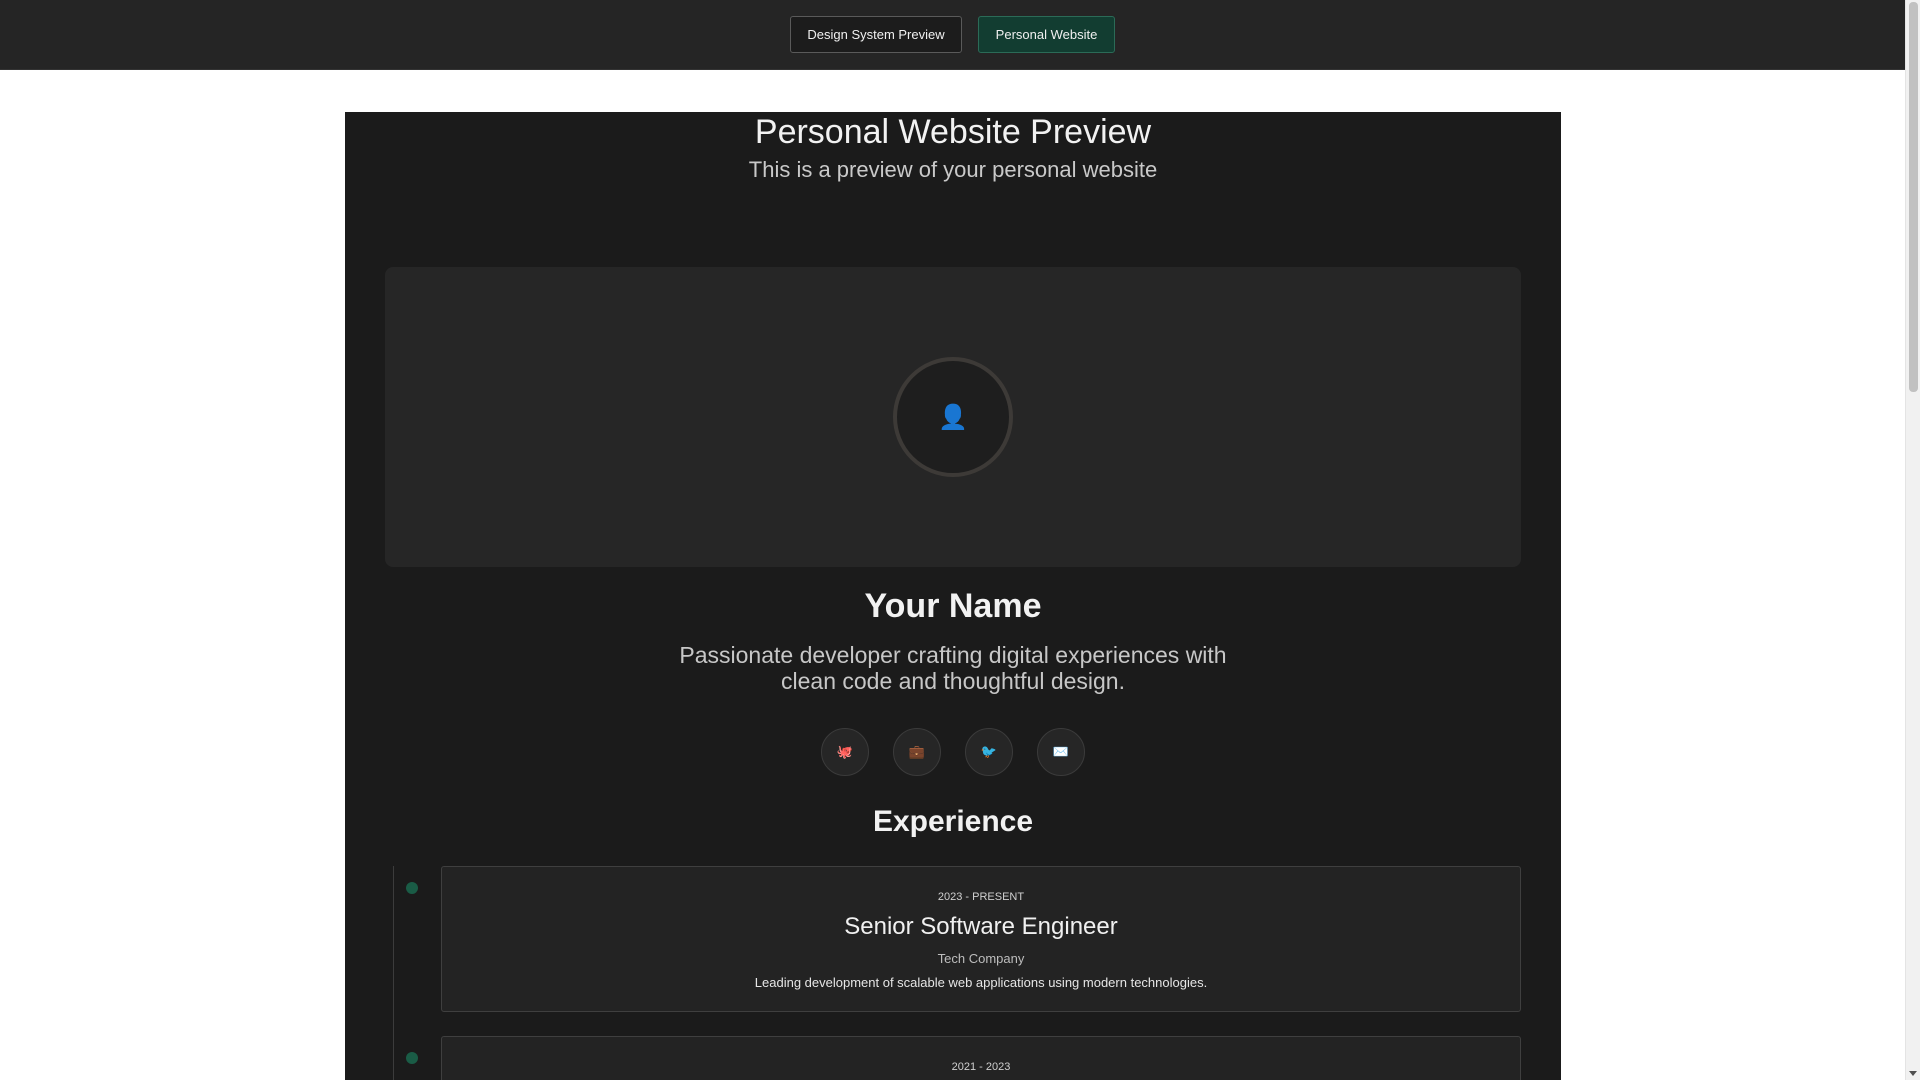 This screenshot has width=1920, height=1080. I want to click on github-link: 🐙, so click(845, 752).